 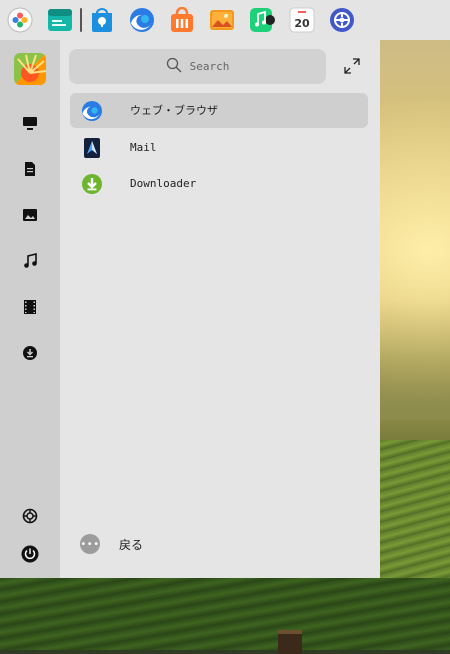 I want to click on fullscreen-icon, so click(x=352, y=66).